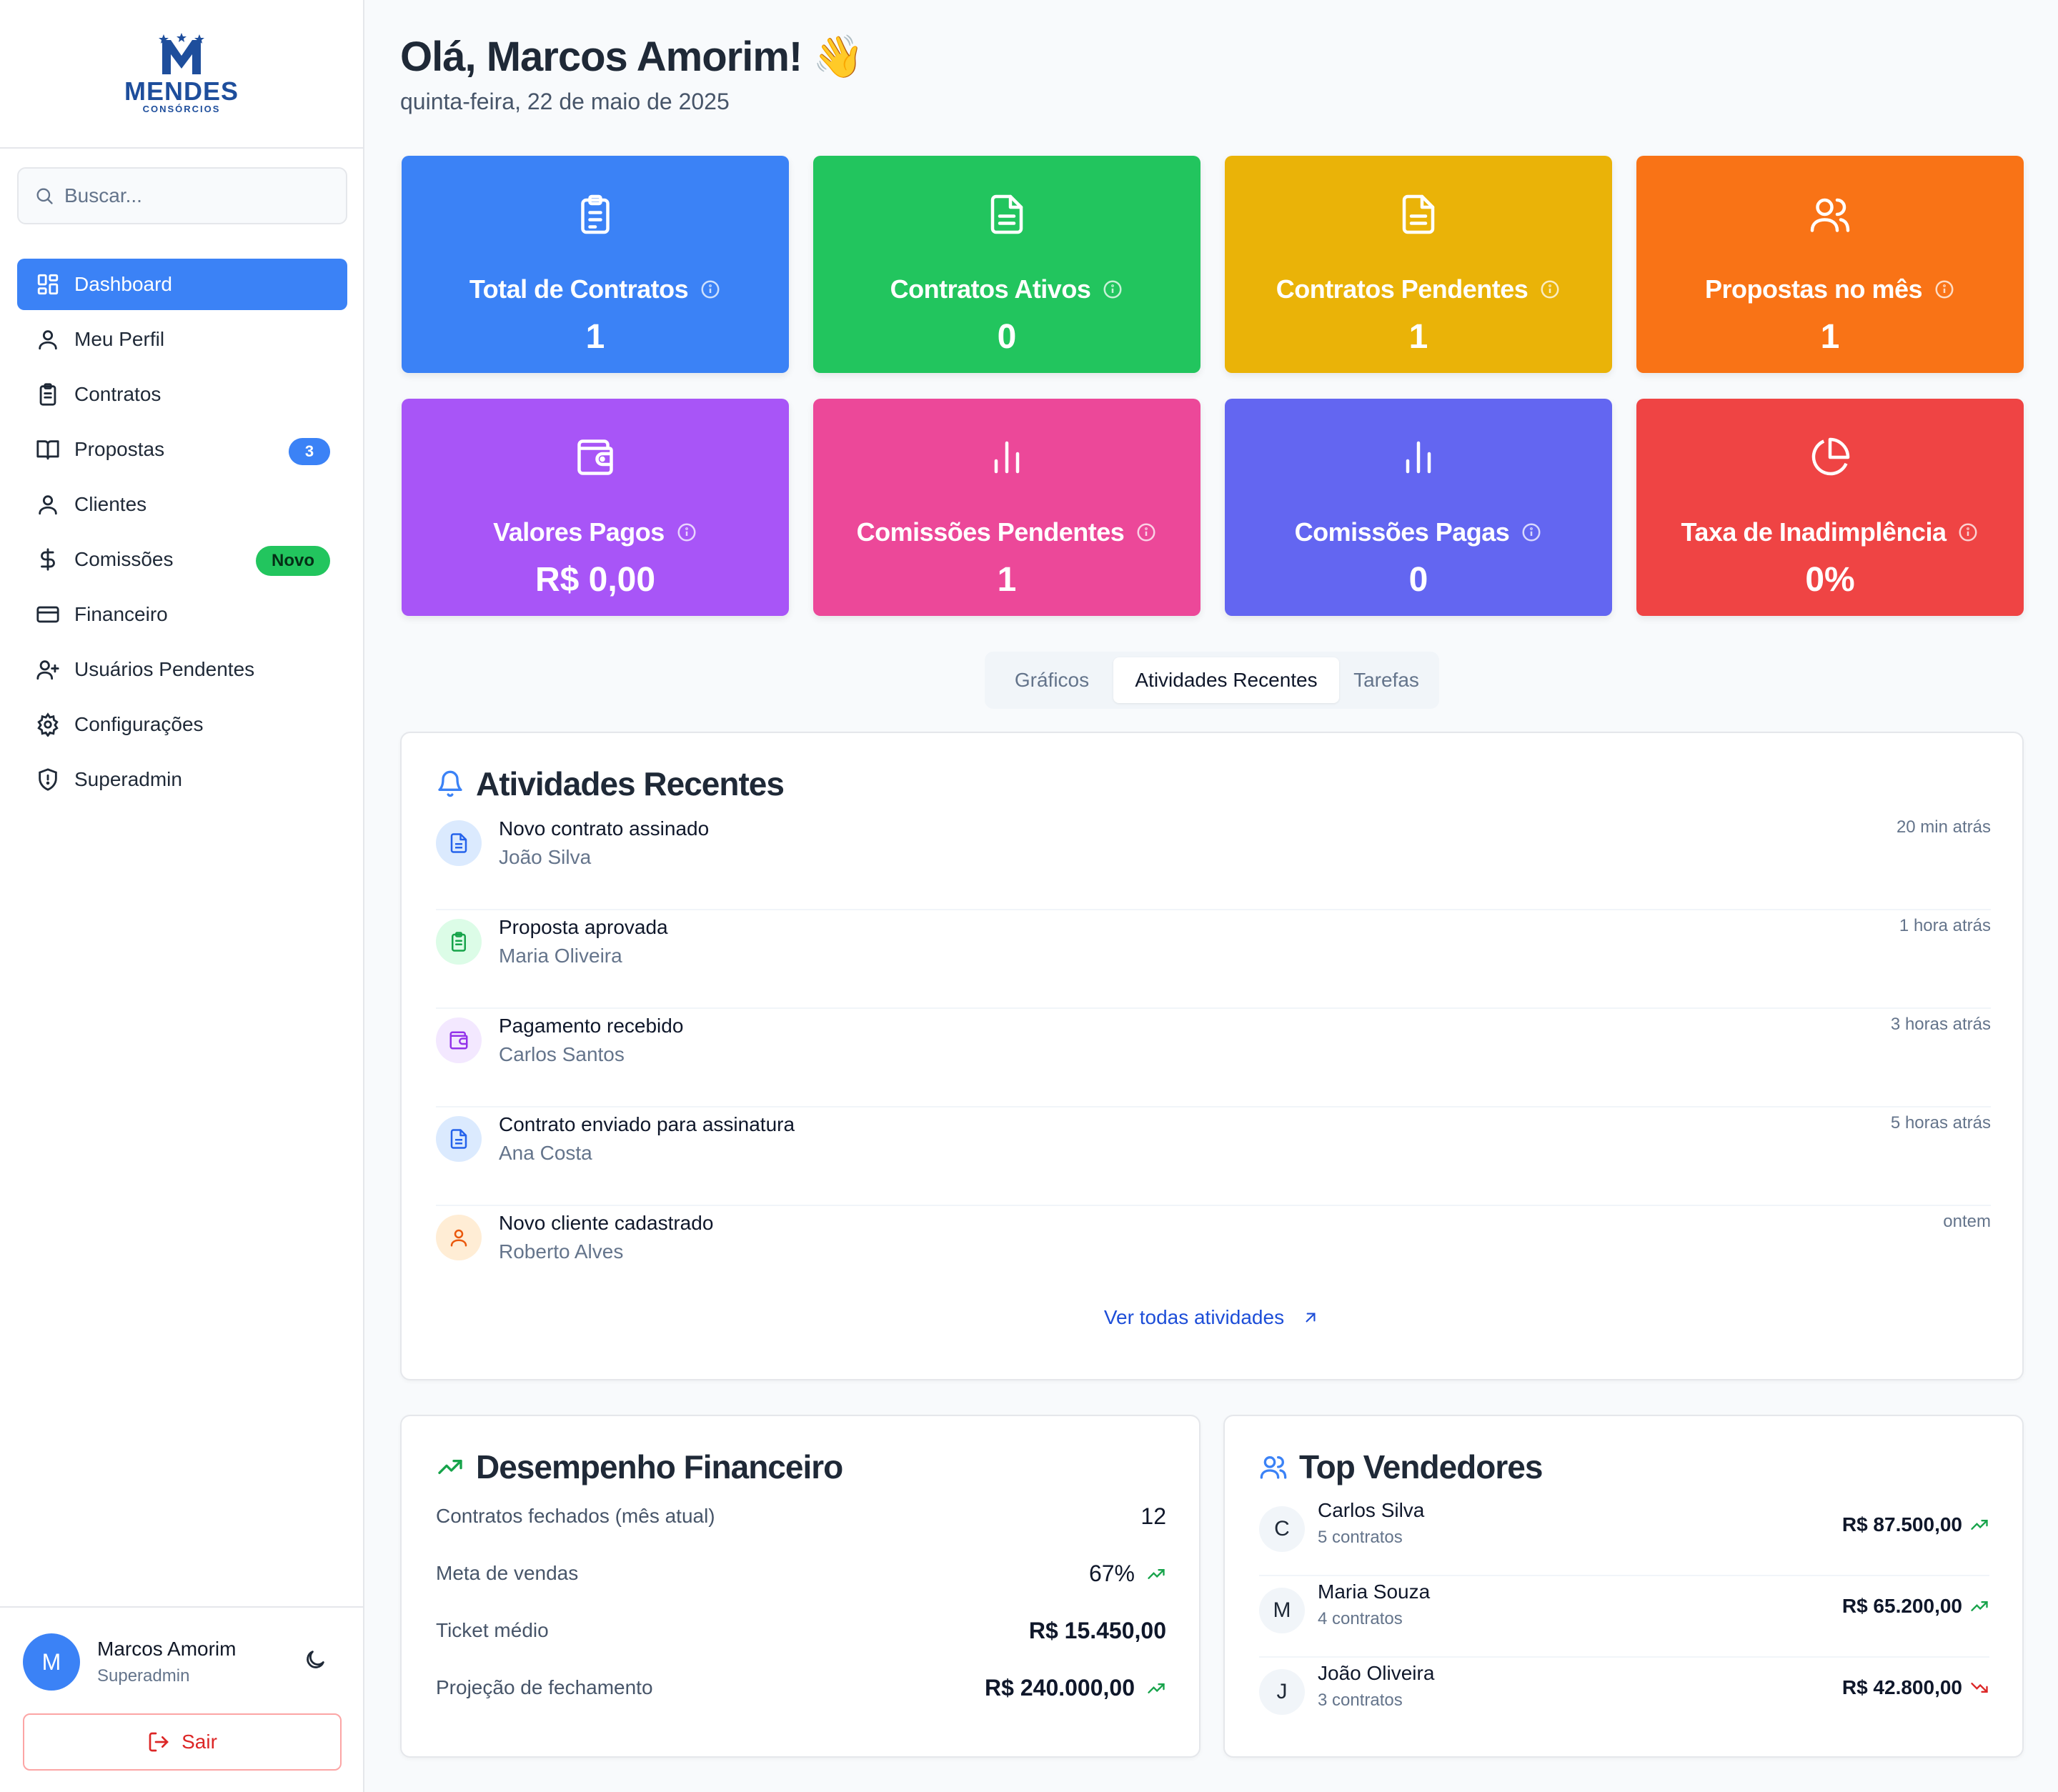 This screenshot has height=1792, width=2058. I want to click on stat-card-taxa-inadimplencia: Taxa de Inadimplência 0%, so click(1830, 507).